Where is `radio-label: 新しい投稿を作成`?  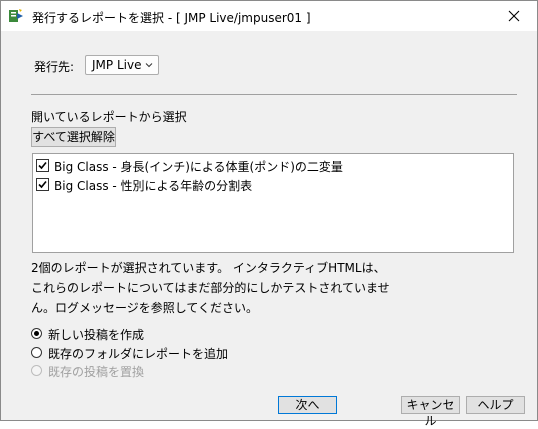 radio-label: 新しい投稿を作成 is located at coordinates (96, 335).